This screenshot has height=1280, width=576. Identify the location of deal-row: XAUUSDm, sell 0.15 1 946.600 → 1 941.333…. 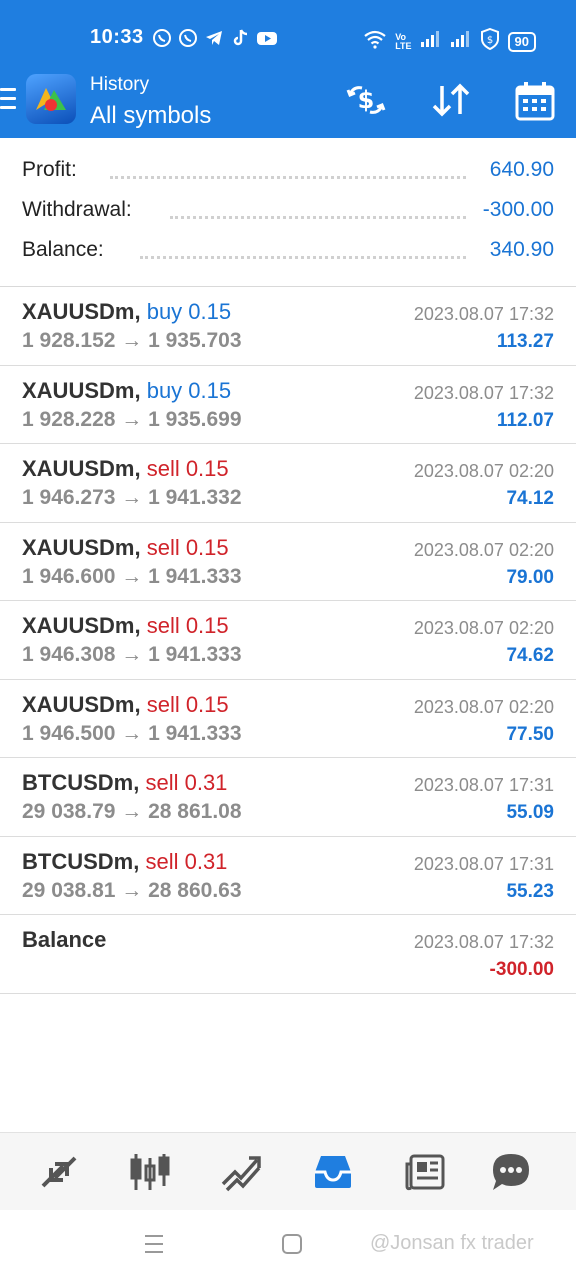
(288, 562).